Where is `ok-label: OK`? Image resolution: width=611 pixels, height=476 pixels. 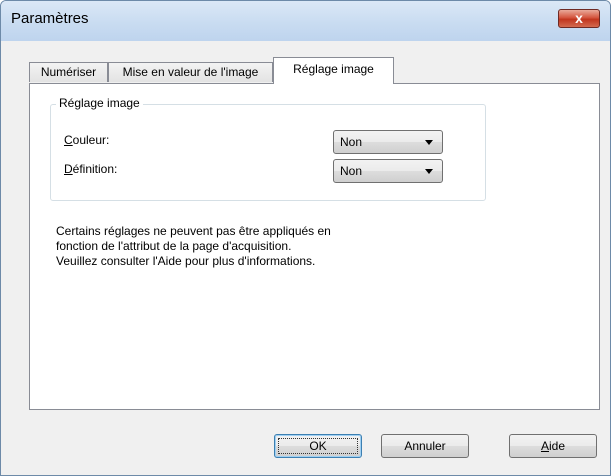
ok-label: OK is located at coordinates (318, 446).